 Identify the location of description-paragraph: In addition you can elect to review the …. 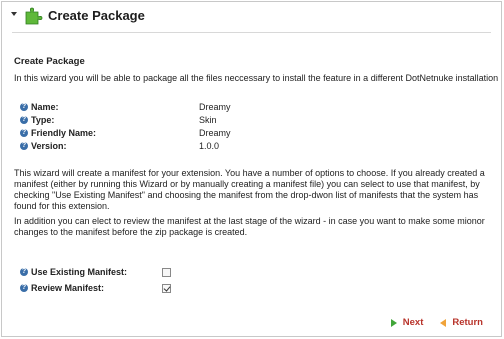
(249, 226).